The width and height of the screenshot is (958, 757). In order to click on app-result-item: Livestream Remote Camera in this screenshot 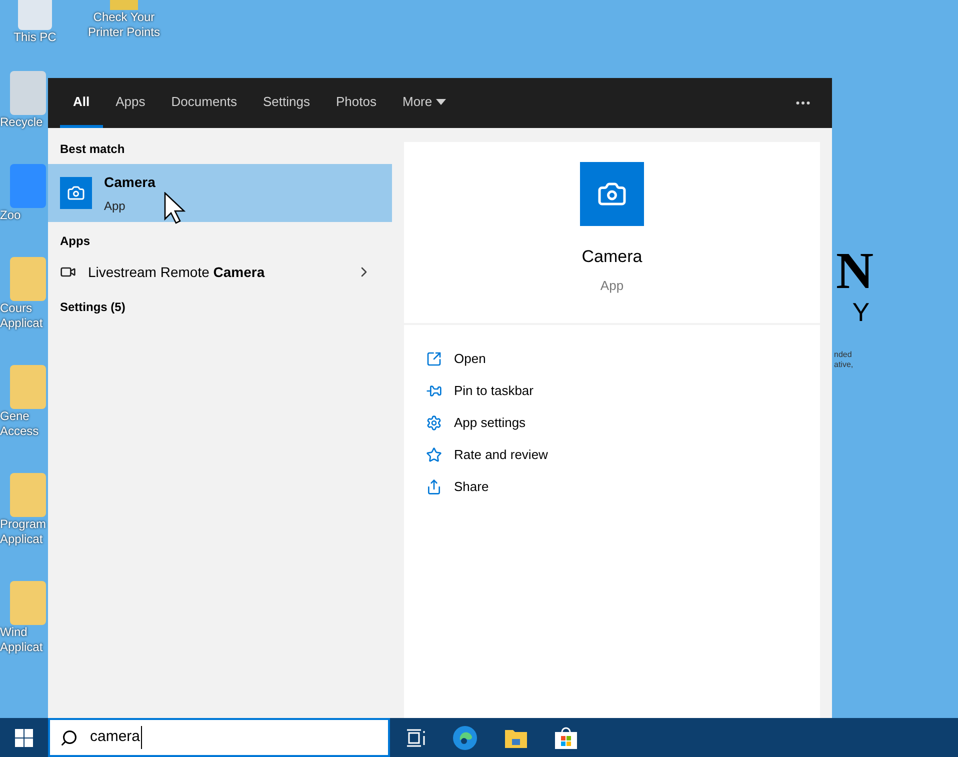, I will do `click(220, 272)`.